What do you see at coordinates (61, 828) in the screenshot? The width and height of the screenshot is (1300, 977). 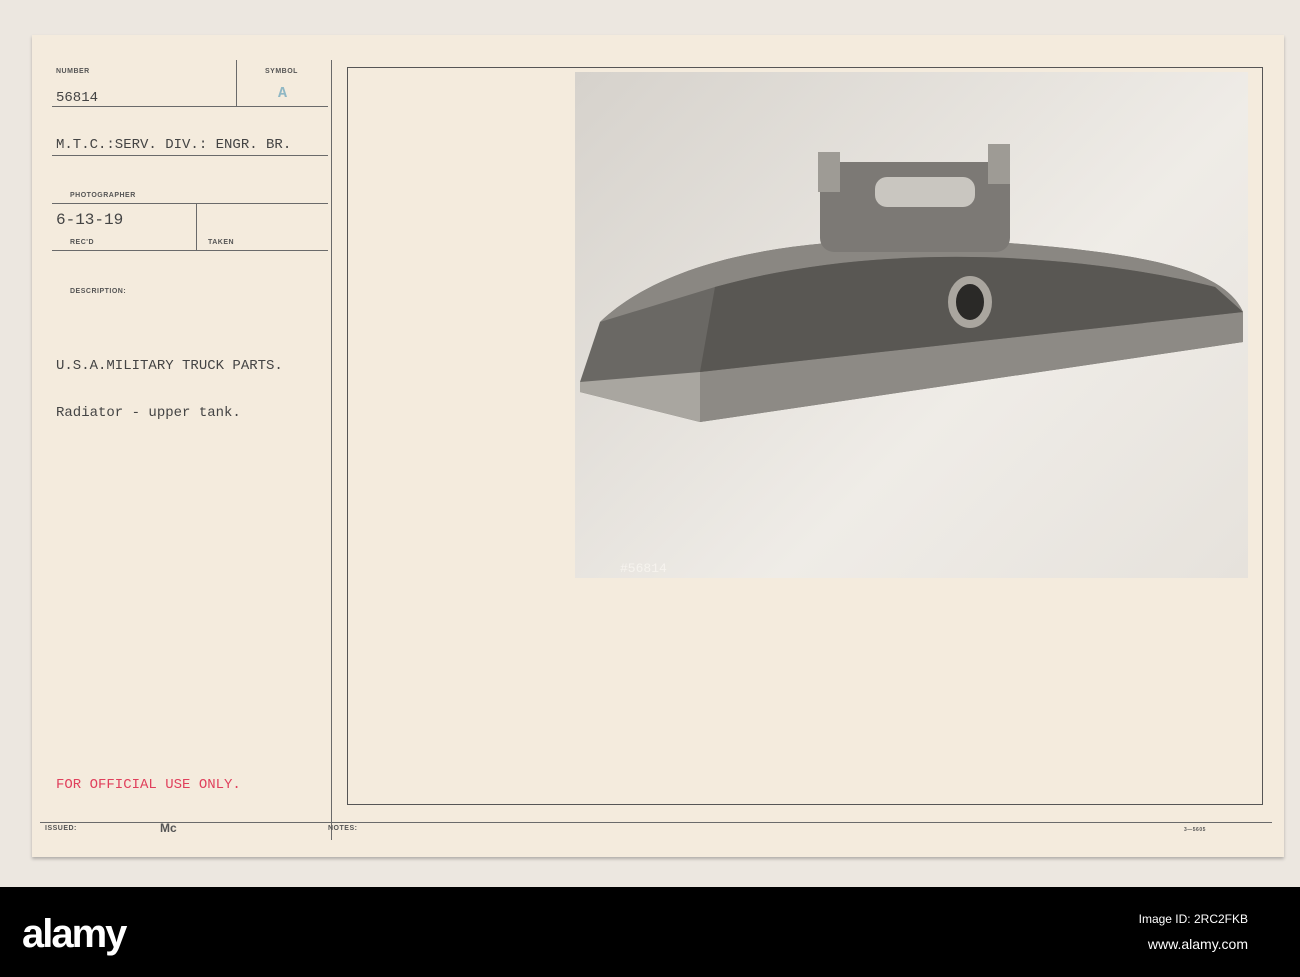 I see `issued-label: ISSUED:` at bounding box center [61, 828].